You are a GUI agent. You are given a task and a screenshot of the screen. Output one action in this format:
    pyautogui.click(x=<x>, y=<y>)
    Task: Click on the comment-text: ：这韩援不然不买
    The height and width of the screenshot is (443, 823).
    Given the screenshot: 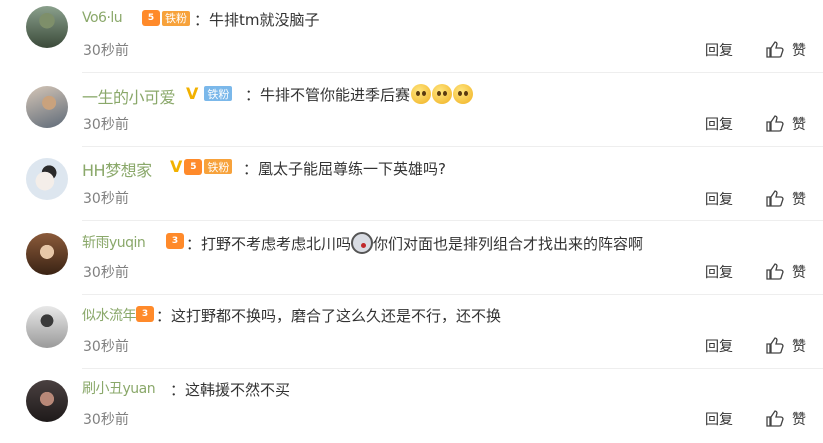 What is the action you would take?
    pyautogui.click(x=230, y=390)
    